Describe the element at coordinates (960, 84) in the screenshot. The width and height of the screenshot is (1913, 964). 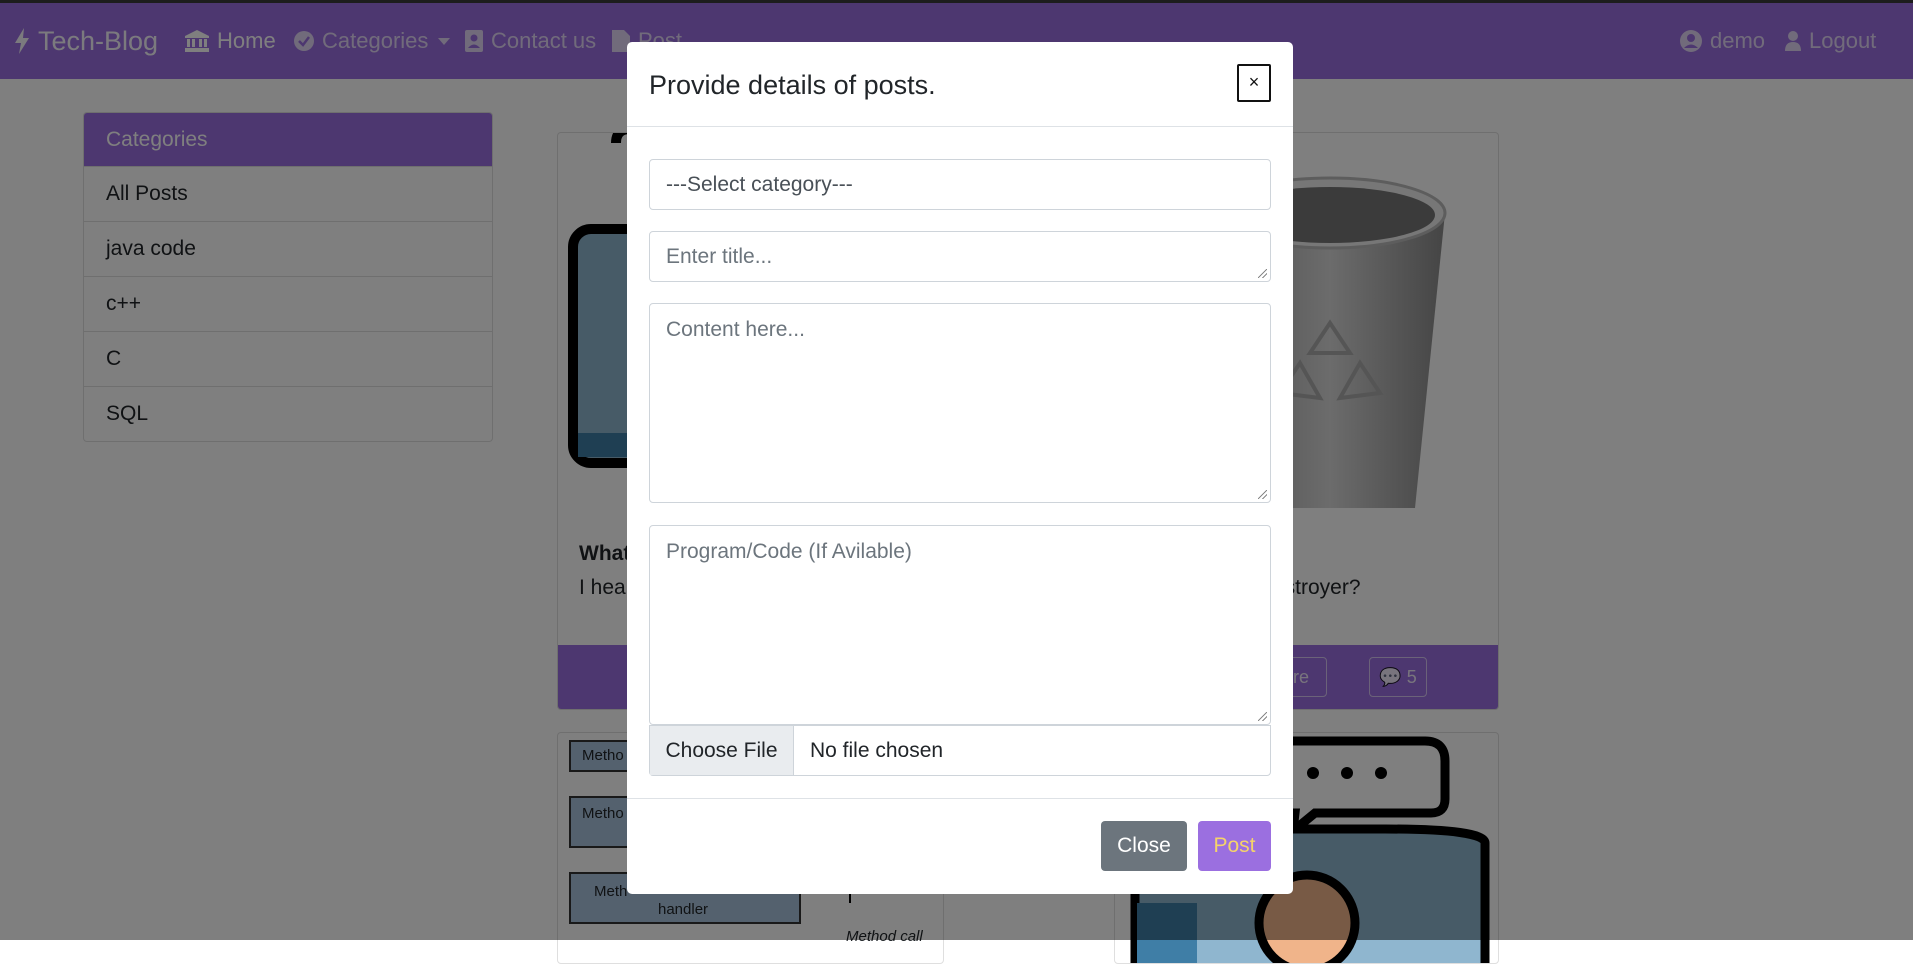
I see `modal-header: Provide details of posts. ×` at that location.